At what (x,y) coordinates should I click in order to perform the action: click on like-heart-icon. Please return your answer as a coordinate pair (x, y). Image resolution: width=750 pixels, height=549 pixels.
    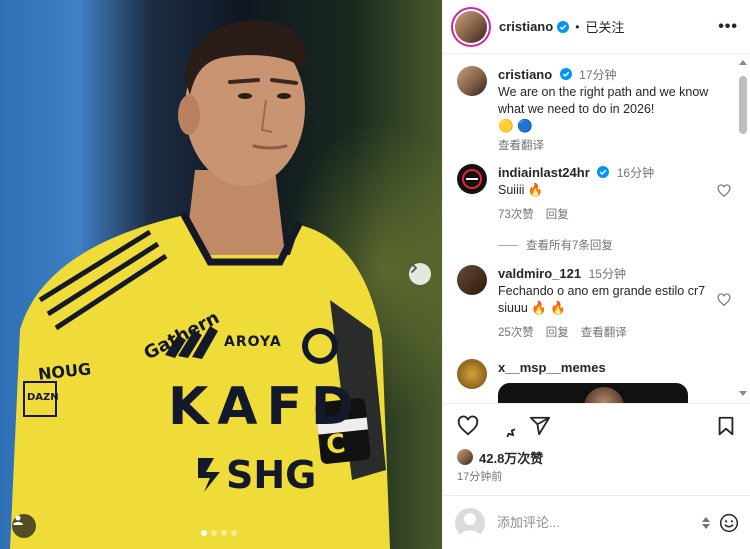
    Looking at the image, I should click on (468, 426).